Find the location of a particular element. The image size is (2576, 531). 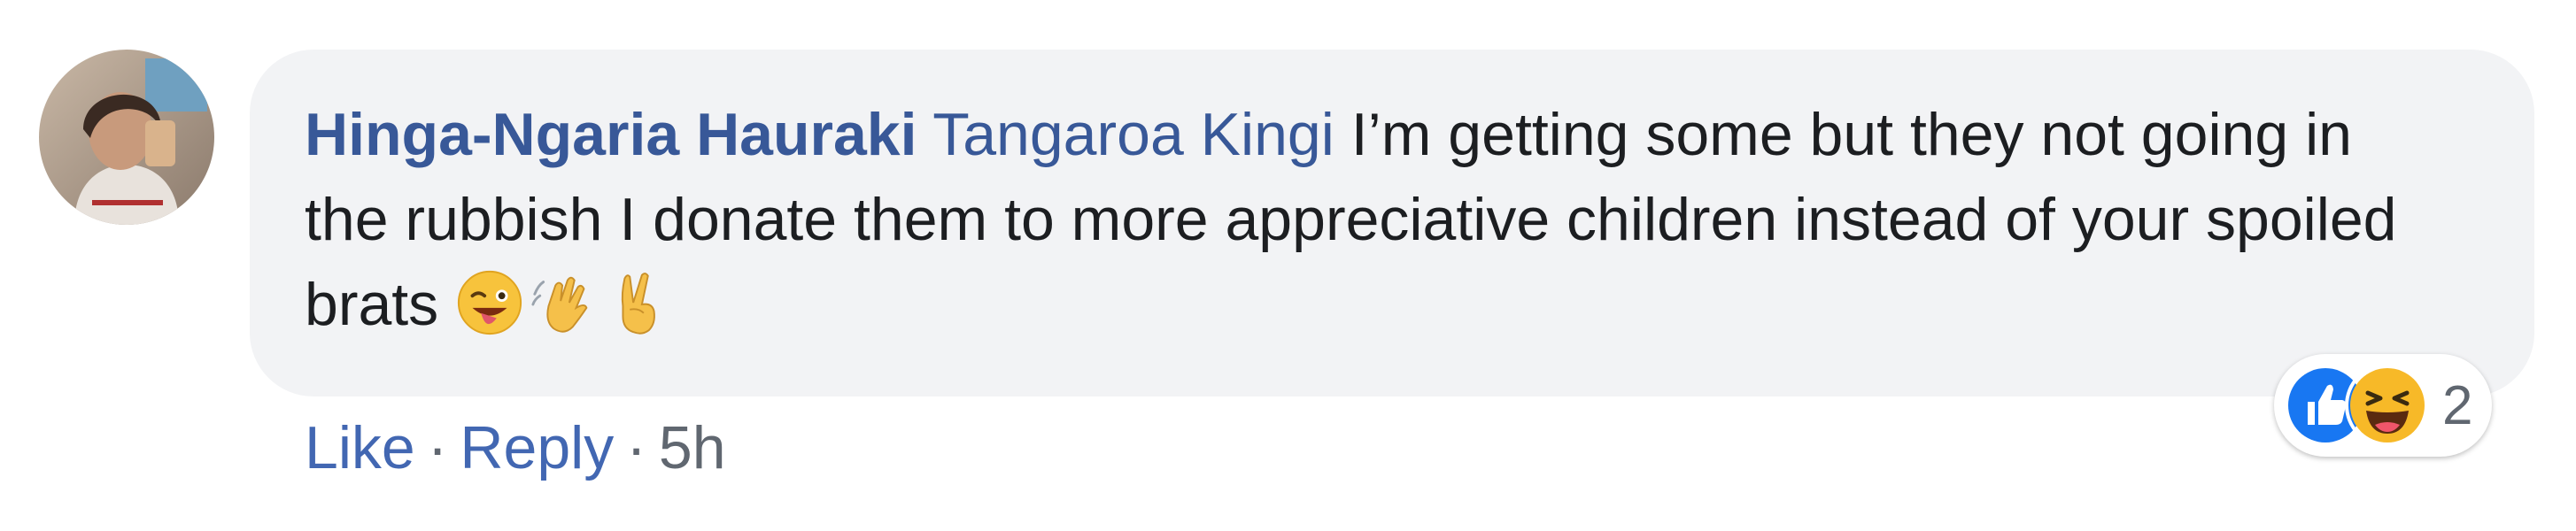

waving-hand-icon is located at coordinates (564, 303).